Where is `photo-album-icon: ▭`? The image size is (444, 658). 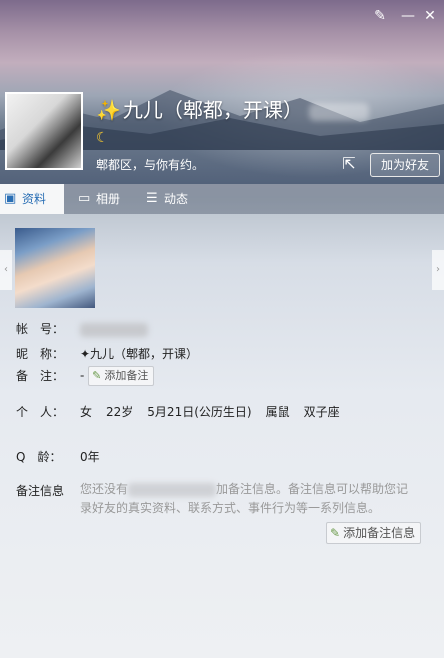
photo-album-icon: ▭ is located at coordinates (84, 198).